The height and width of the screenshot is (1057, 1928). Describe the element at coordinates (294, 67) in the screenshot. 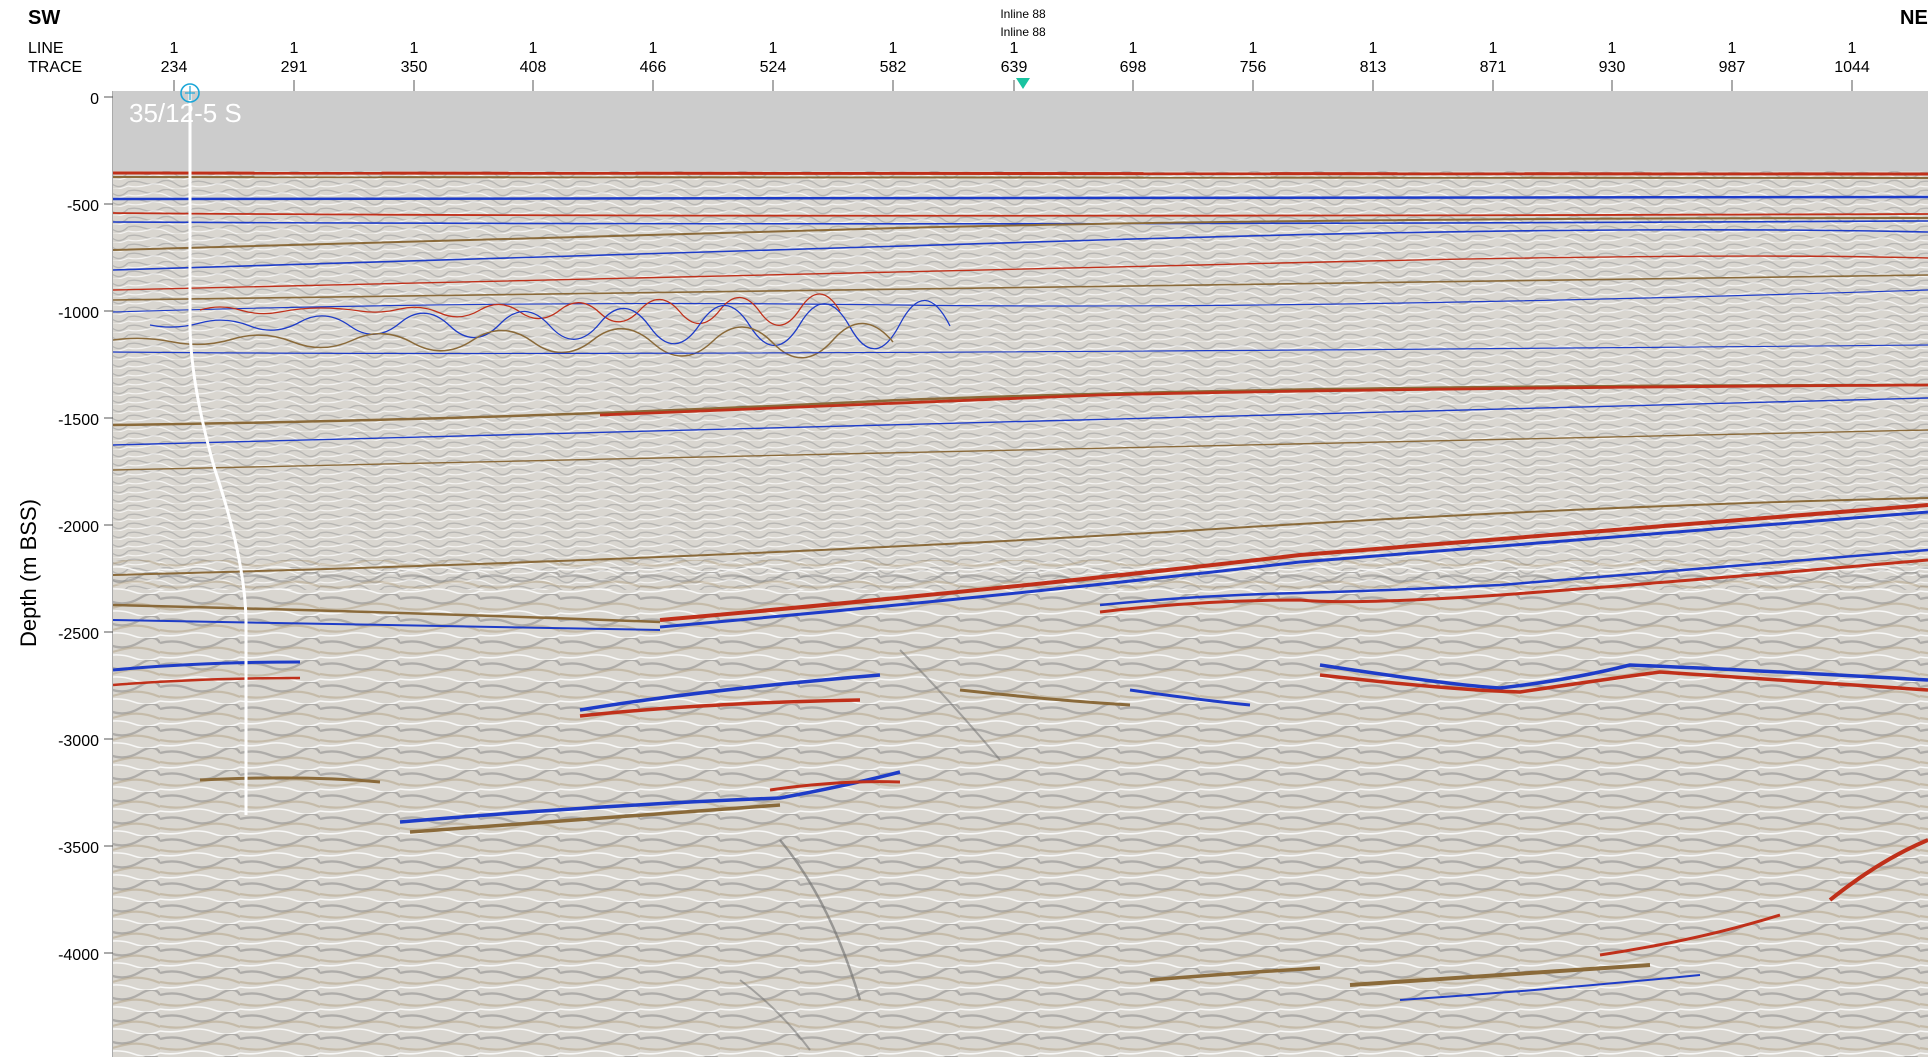

I see `trace-number: 291` at that location.